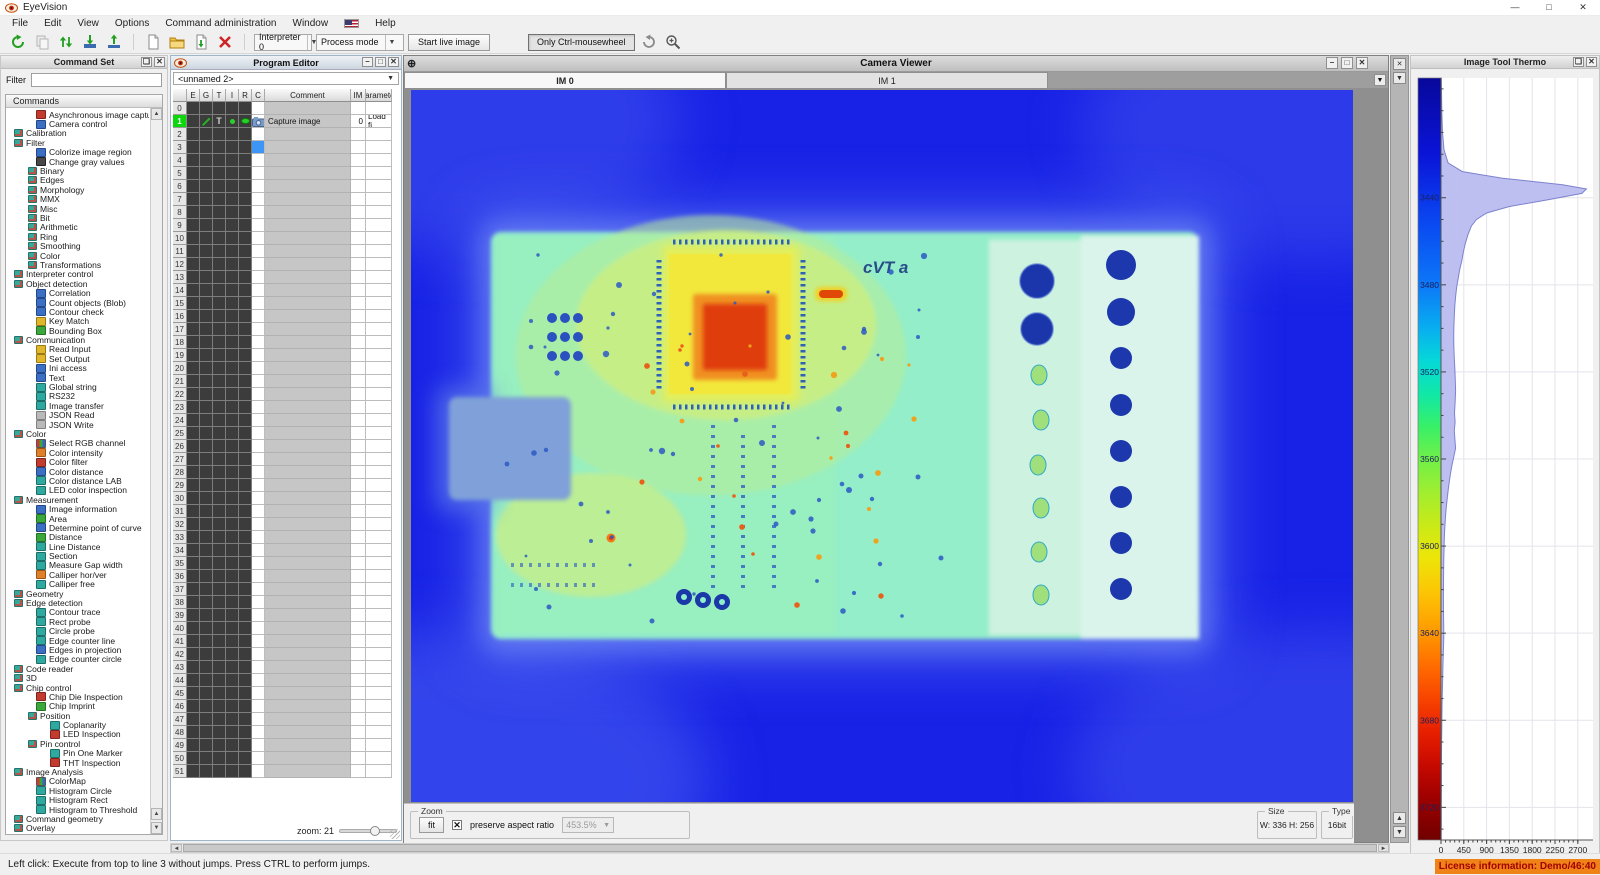 The image size is (1600, 875). I want to click on row-number: 4, so click(180, 160).